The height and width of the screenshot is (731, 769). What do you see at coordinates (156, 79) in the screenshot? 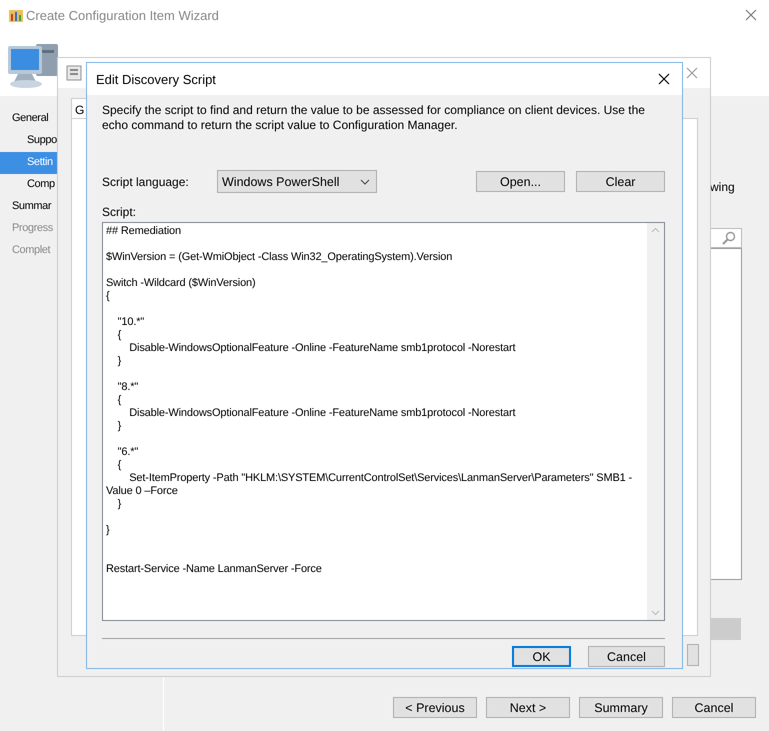
I see `dialog-title: Edit Discovery Script` at bounding box center [156, 79].